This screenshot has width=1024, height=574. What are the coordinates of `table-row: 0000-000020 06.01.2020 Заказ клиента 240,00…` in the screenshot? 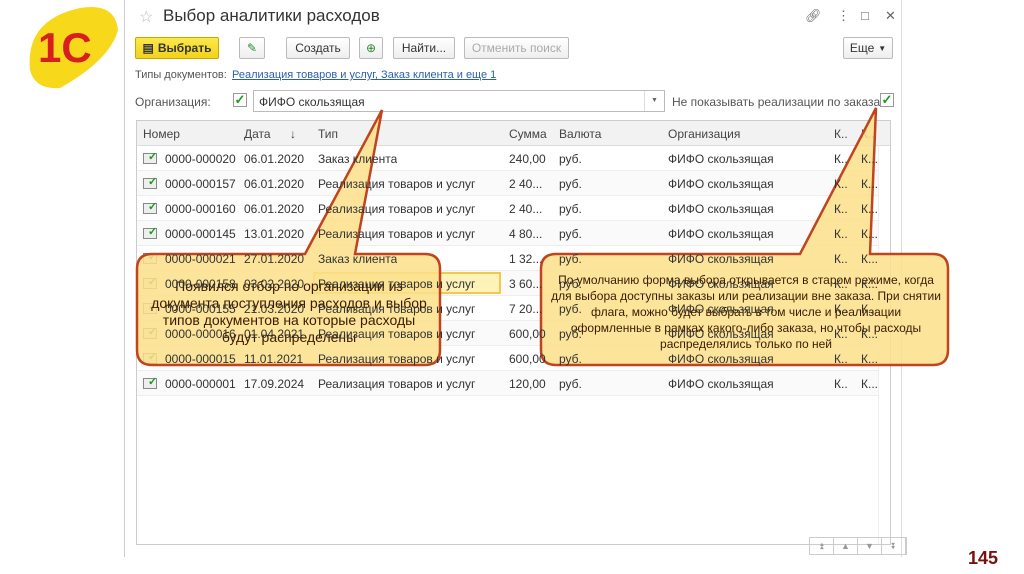 It's located at (507, 158).